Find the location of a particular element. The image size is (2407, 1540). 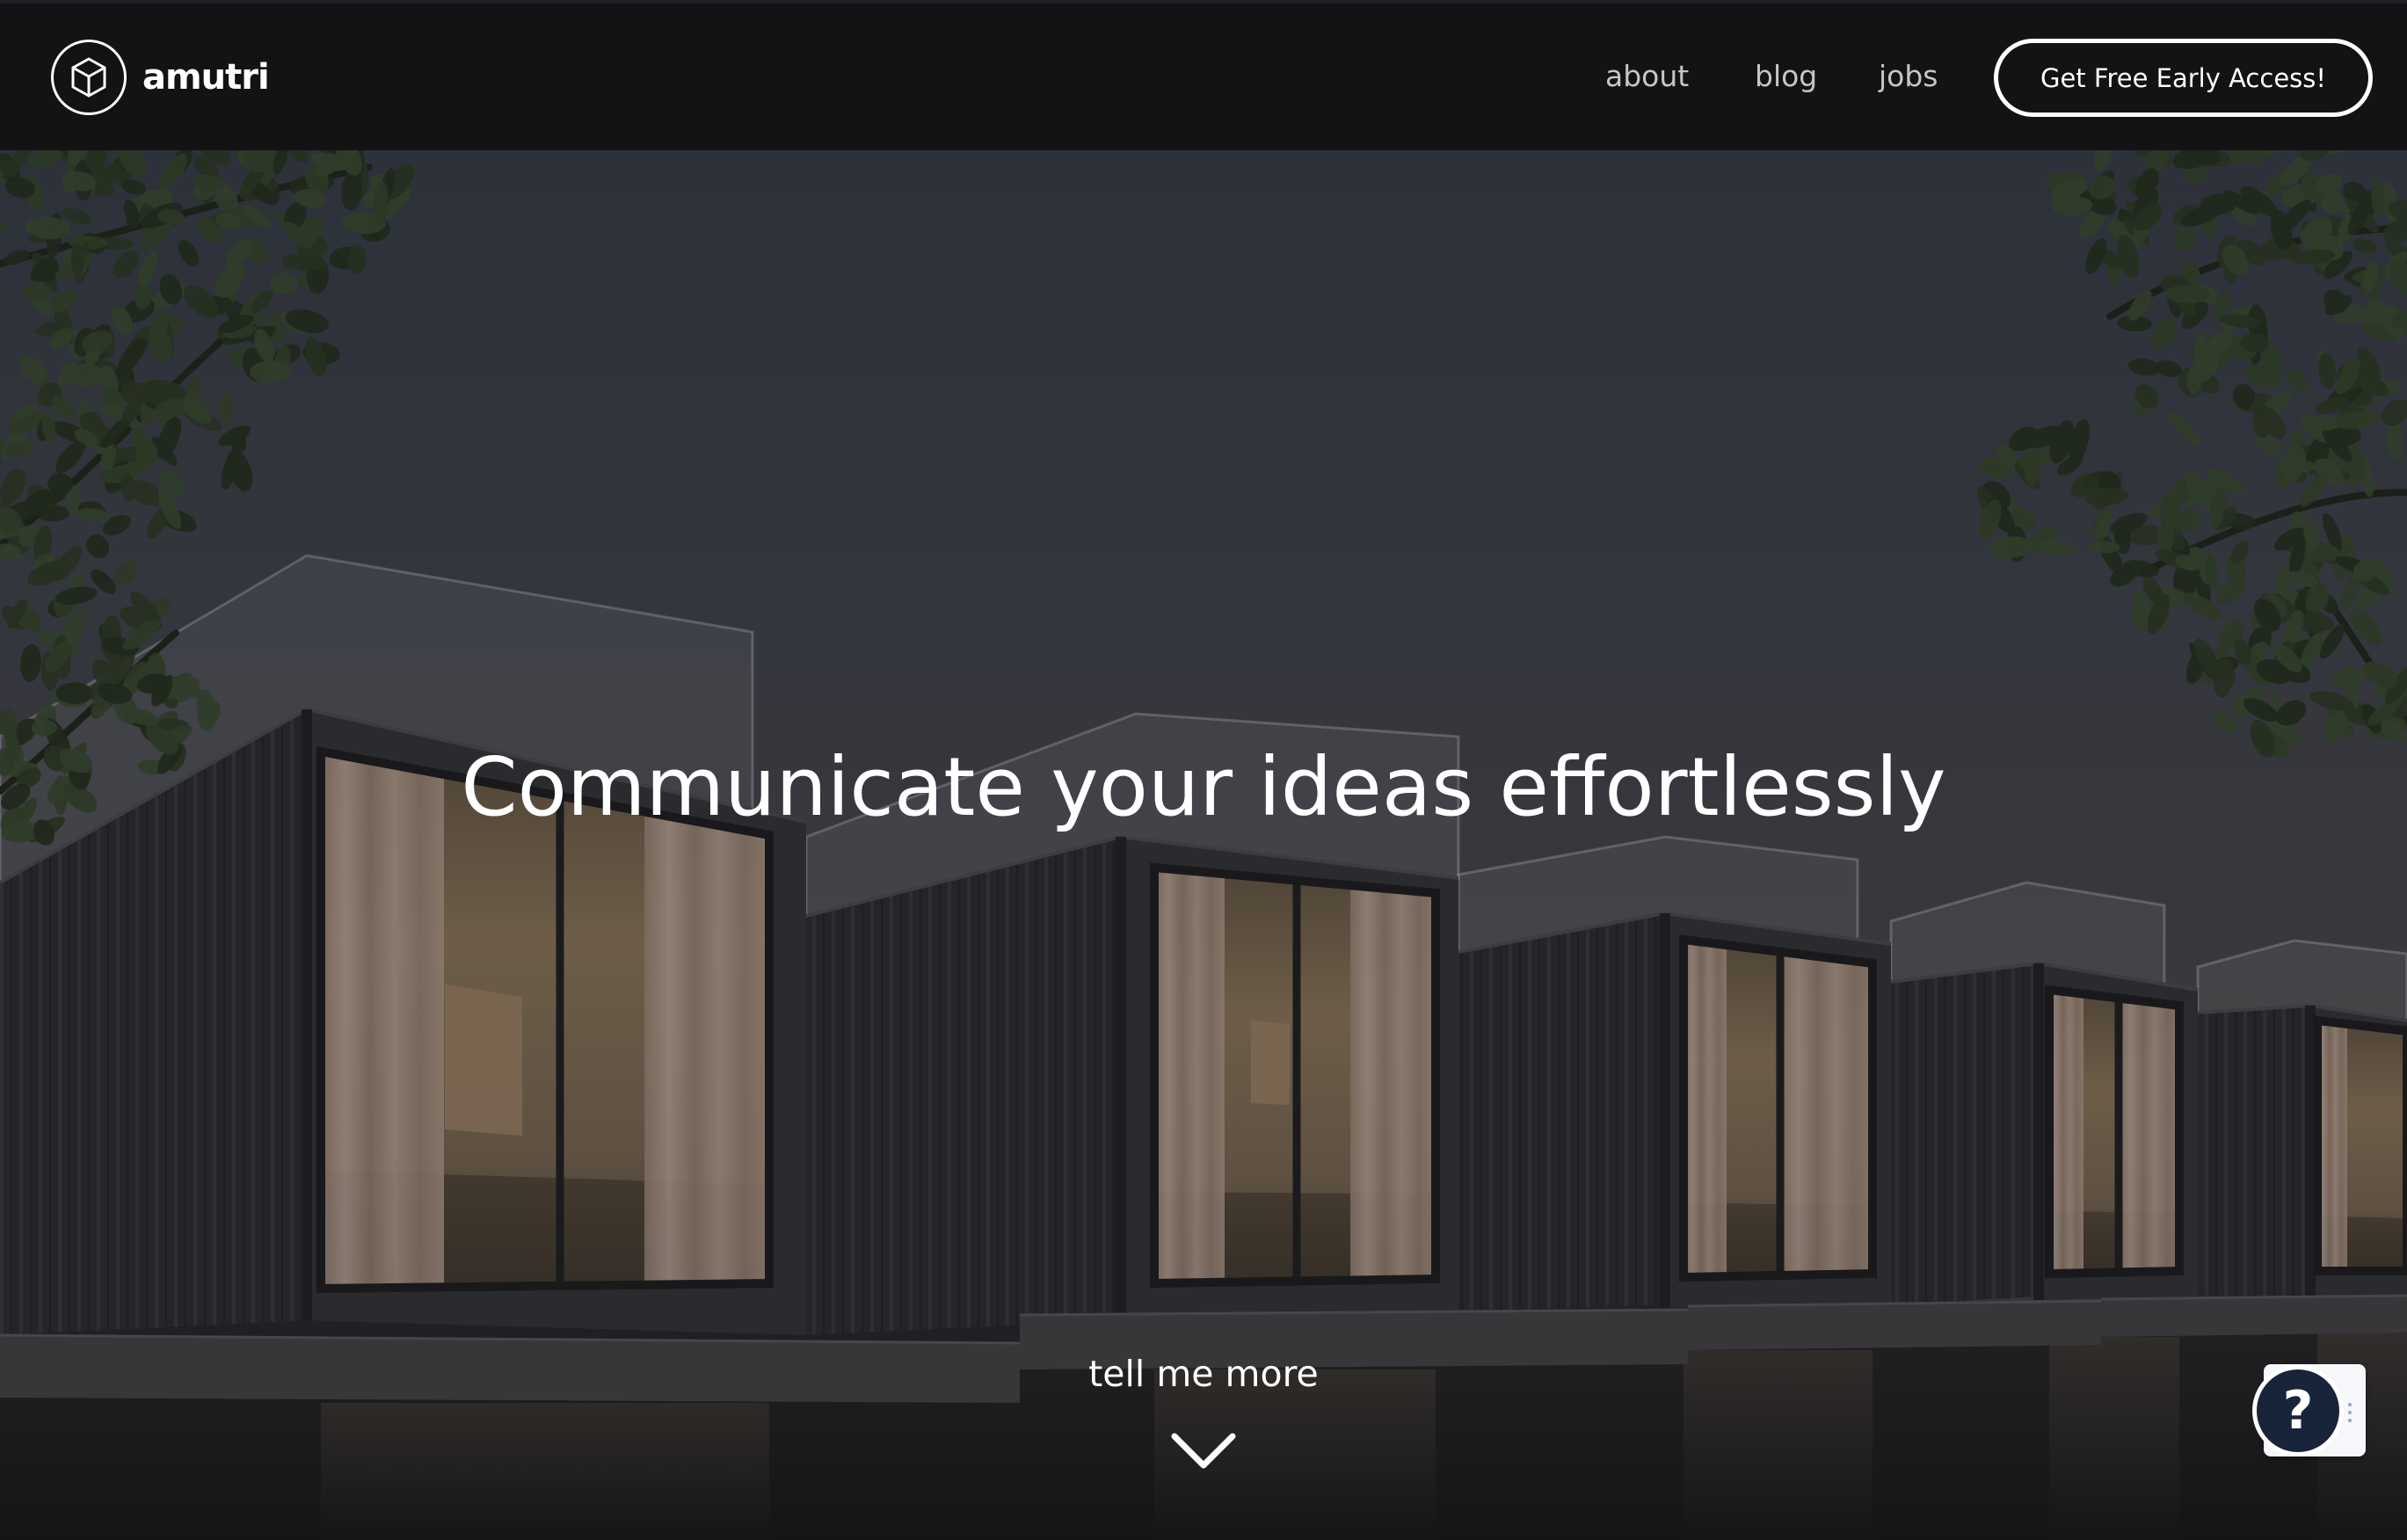

help-button: ? is located at coordinates (2298, 1410).